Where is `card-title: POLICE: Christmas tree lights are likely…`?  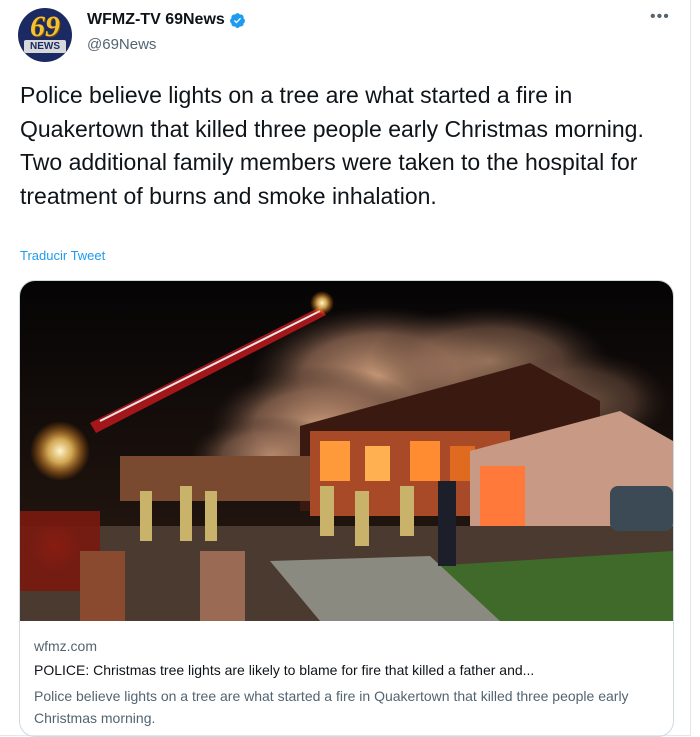 card-title: POLICE: Christmas tree lights are likely… is located at coordinates (346, 670).